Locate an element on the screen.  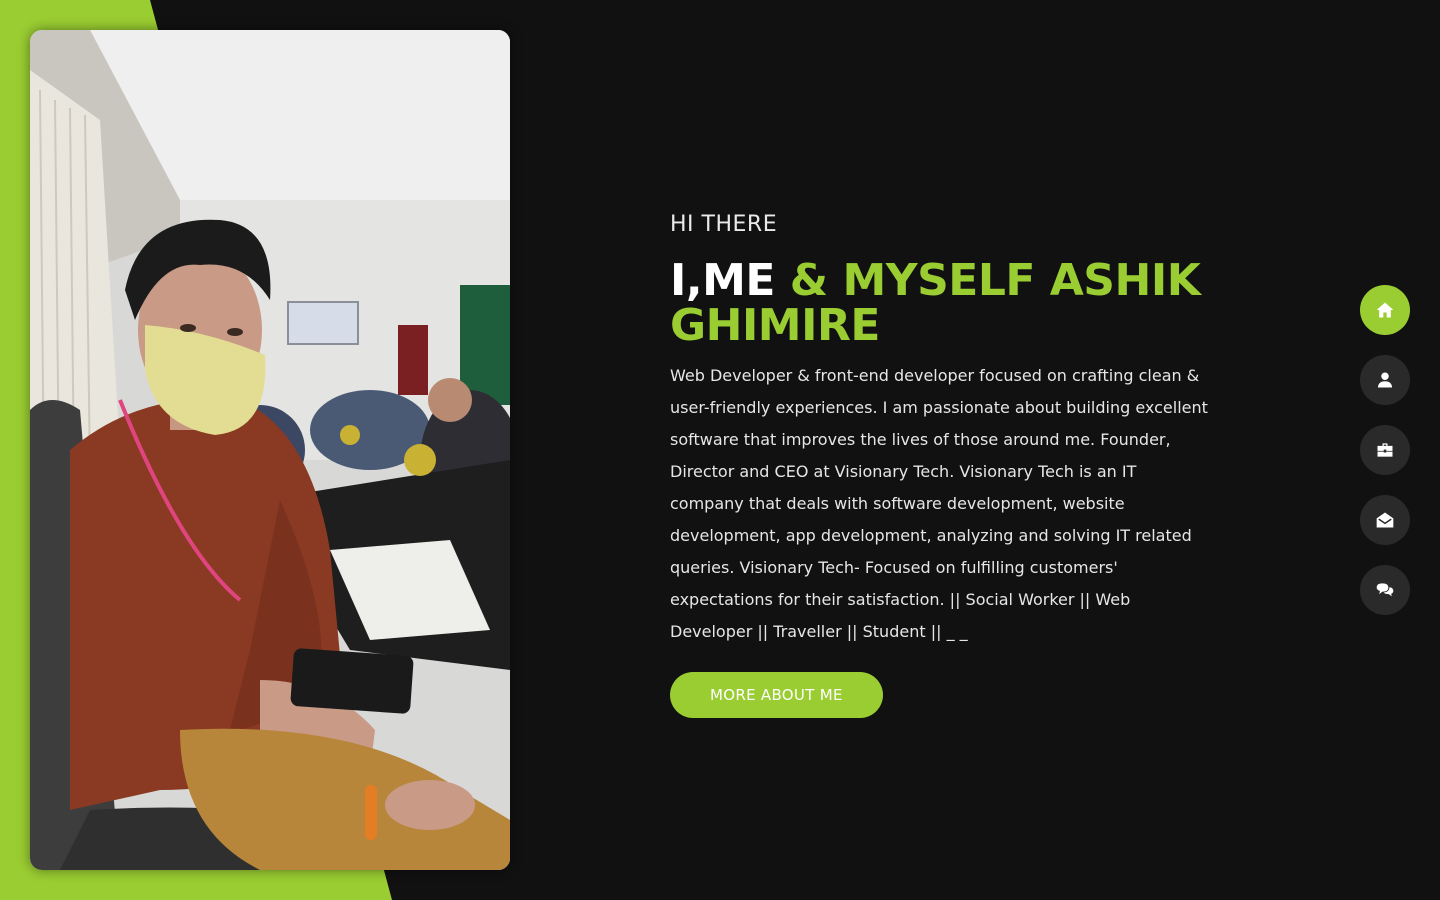
home-icon is located at coordinates (1385, 310).